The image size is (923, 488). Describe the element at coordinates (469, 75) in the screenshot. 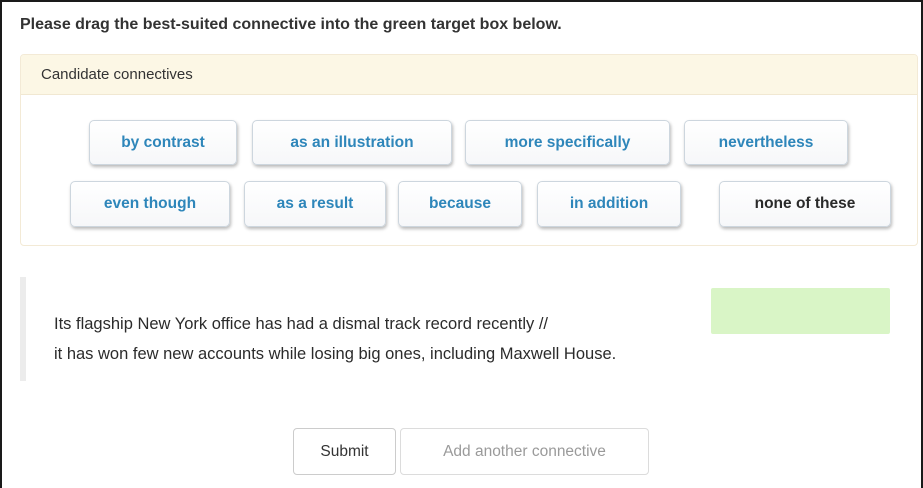

I see `panel-heading: Candidate connectives` at that location.